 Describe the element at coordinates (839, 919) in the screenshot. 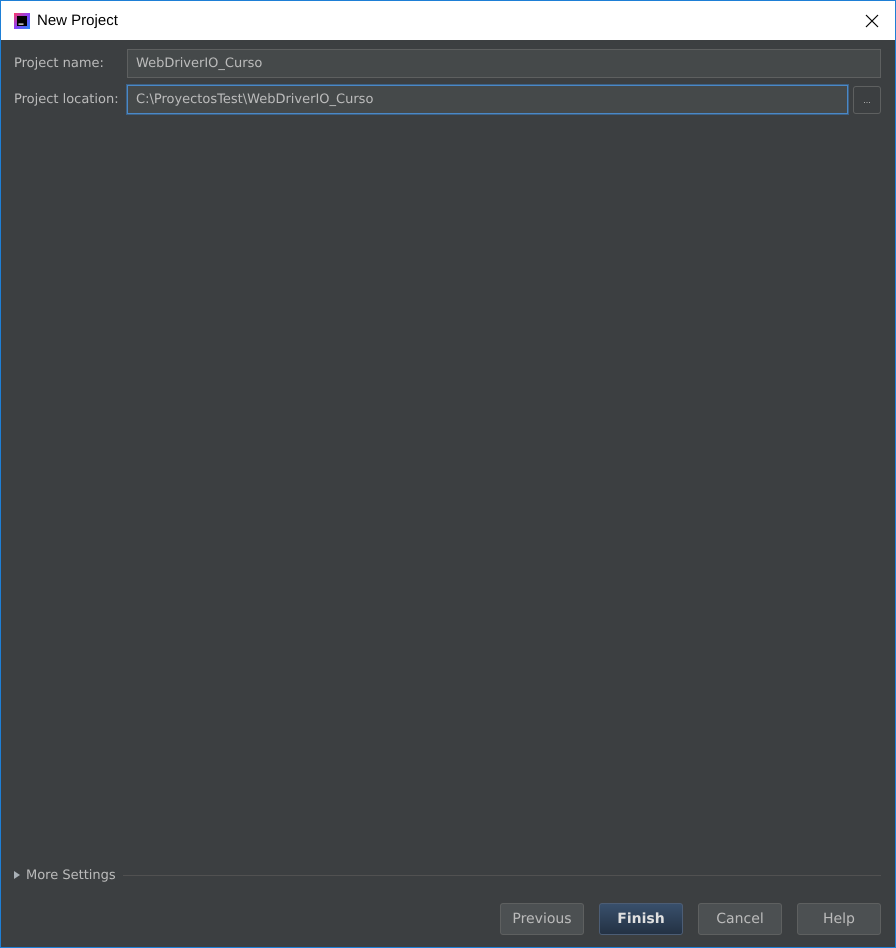

I see `dialog-button: Help` at that location.